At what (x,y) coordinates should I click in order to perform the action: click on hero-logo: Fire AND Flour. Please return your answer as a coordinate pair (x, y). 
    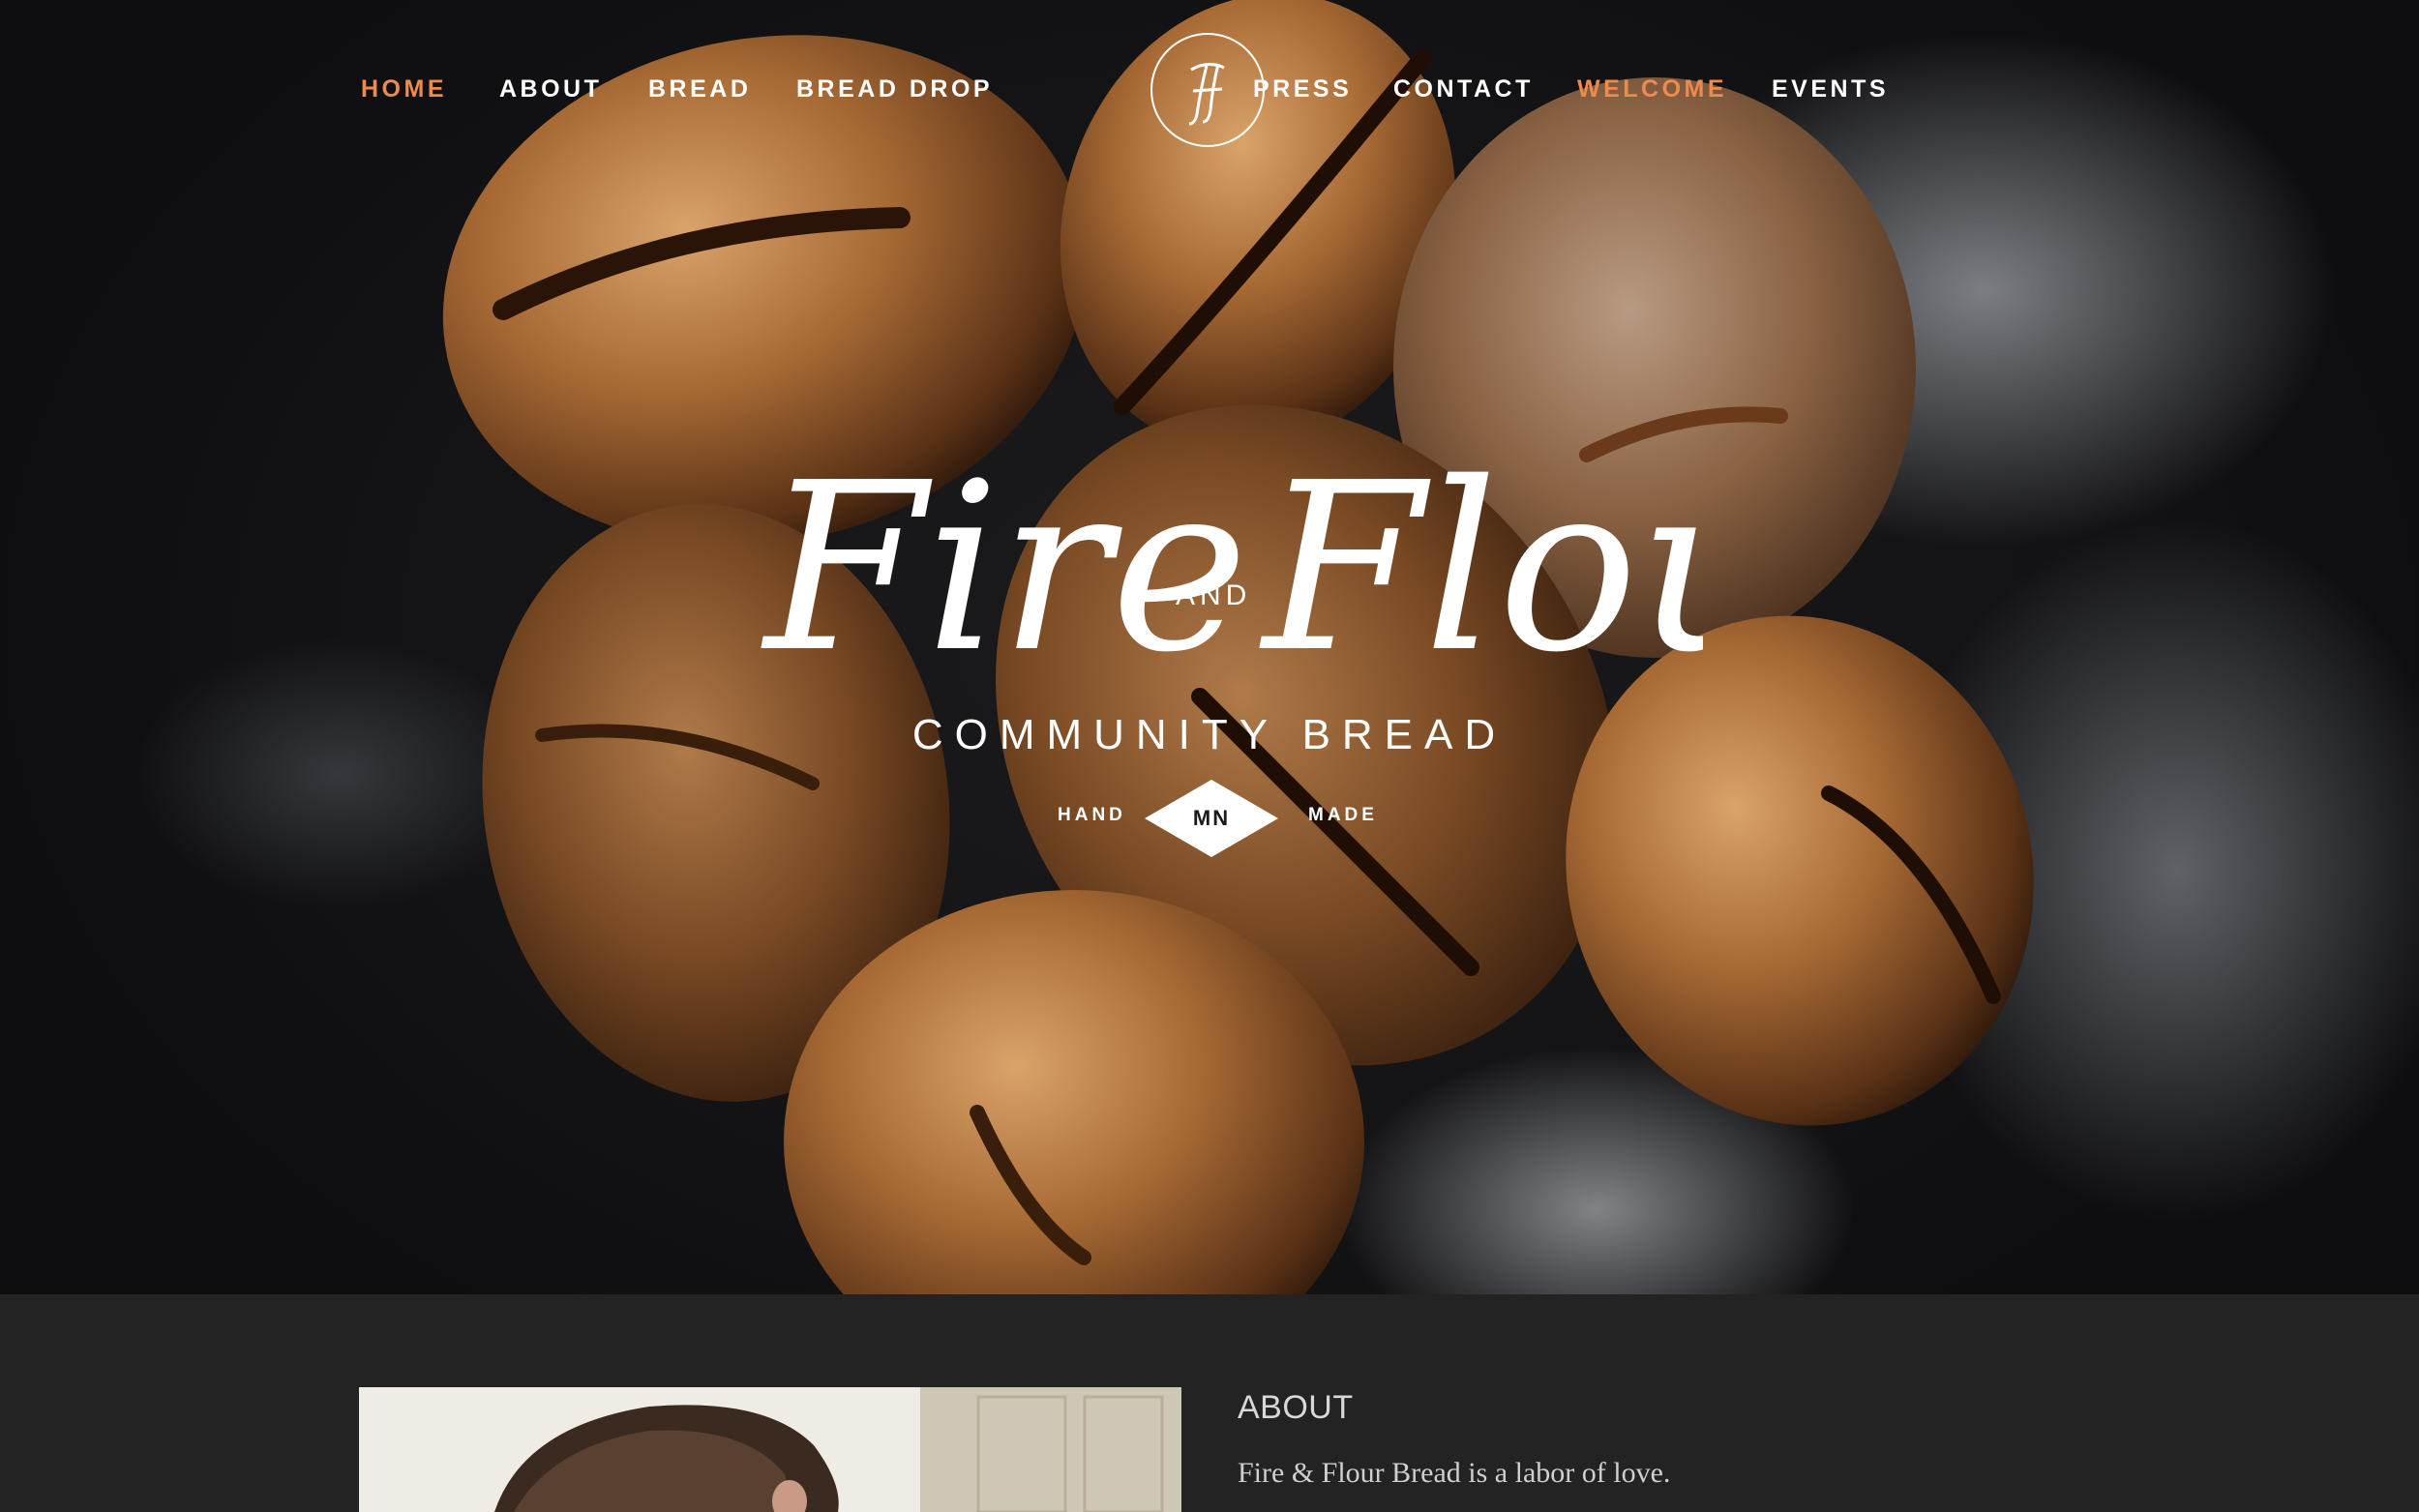
    Looking at the image, I should click on (1232, 568).